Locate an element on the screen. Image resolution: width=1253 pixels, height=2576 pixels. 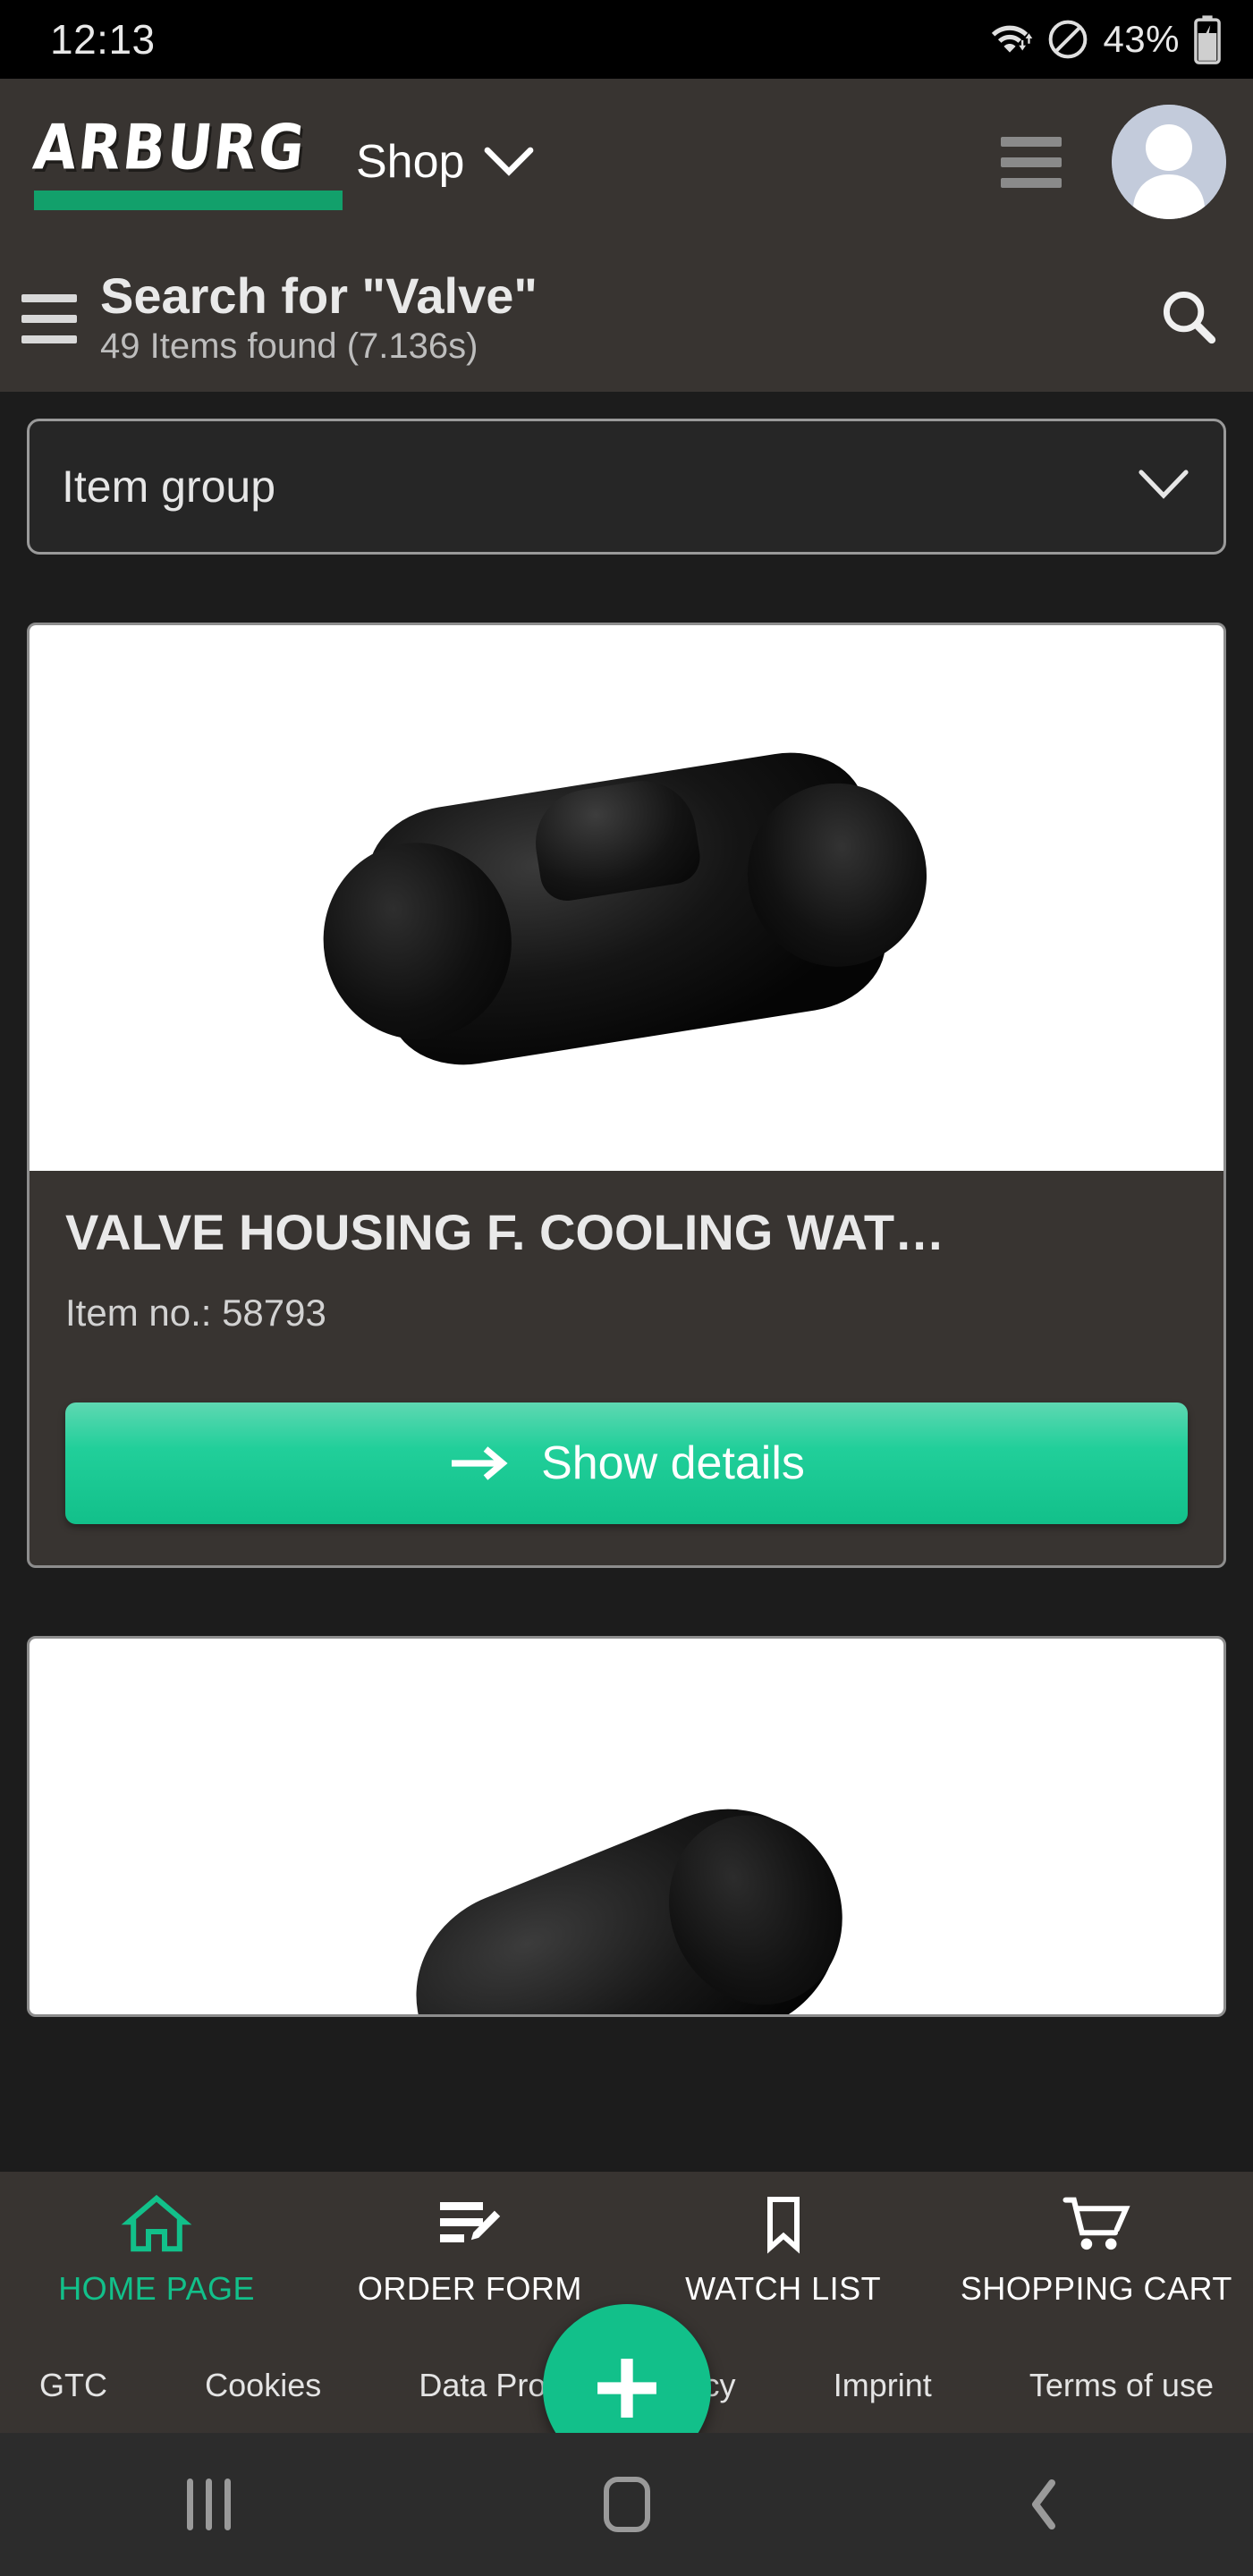
plus-icon is located at coordinates (627, 2388).